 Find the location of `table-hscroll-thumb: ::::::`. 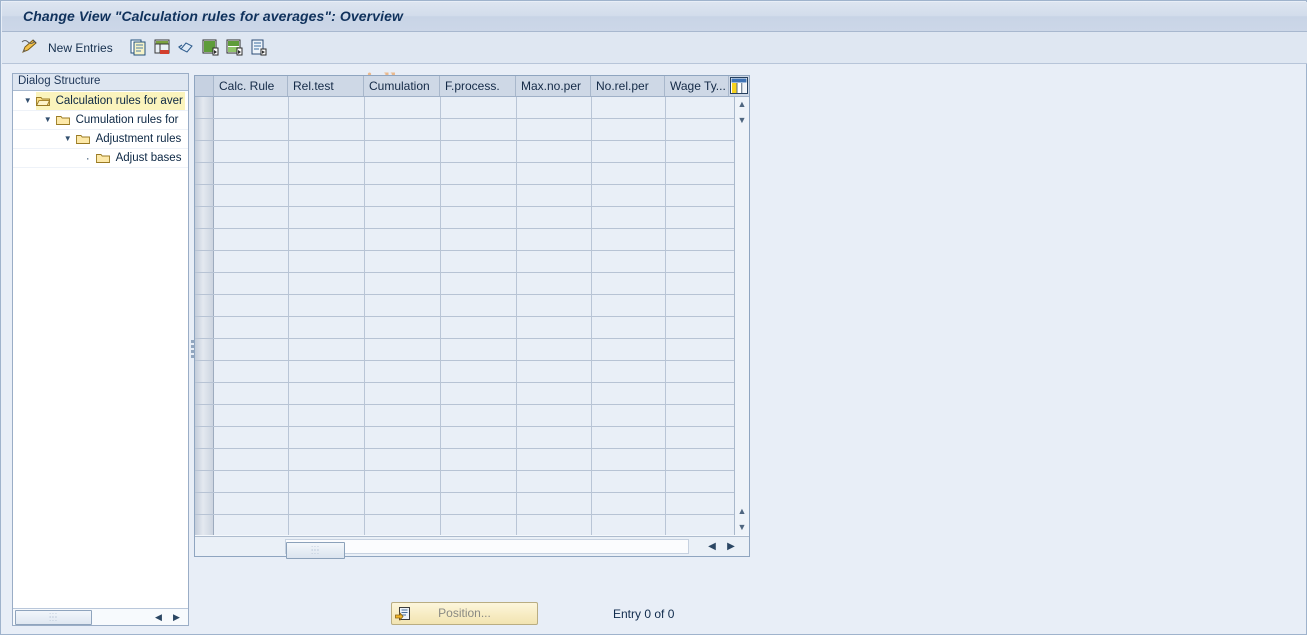

table-hscroll-thumb: :::::: is located at coordinates (315, 550).